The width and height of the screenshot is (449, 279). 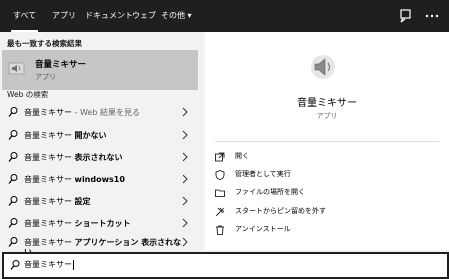 What do you see at coordinates (44, 43) in the screenshot?
I see `best-match-heading: 最も一致する検索結果` at bounding box center [44, 43].